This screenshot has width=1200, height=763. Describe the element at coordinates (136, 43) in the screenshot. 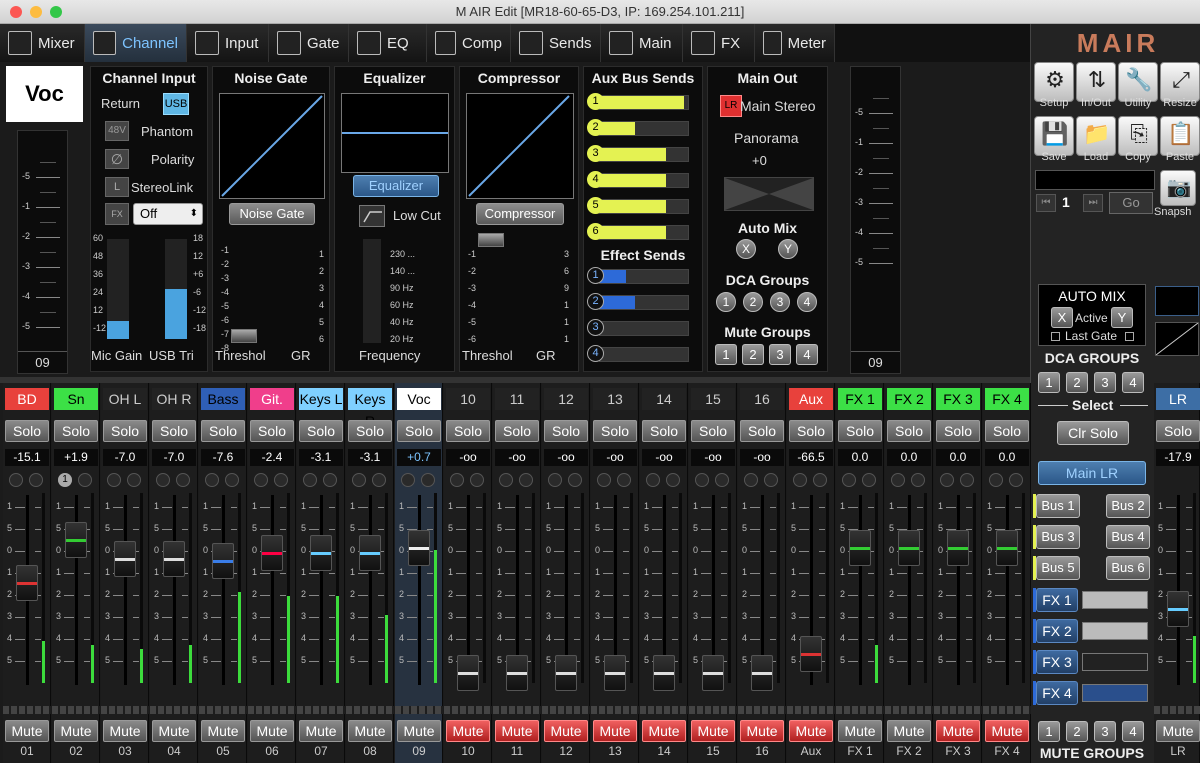

I see `tab-channel: Channel` at that location.